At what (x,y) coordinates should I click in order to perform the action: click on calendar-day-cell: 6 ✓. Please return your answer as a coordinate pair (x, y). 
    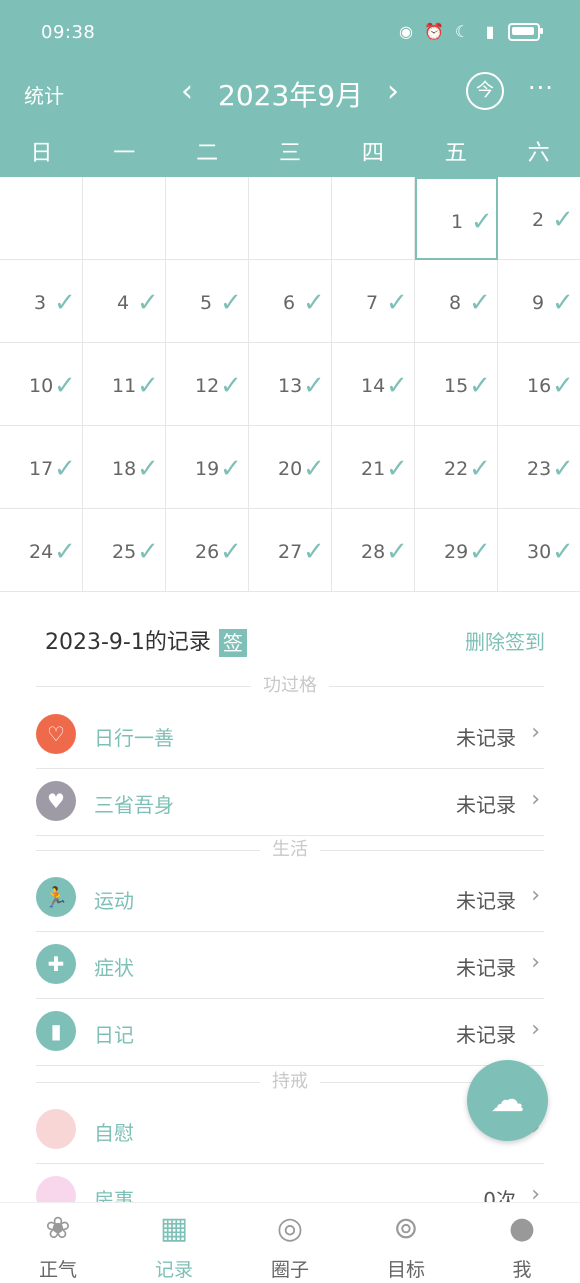
    Looking at the image, I should click on (290, 301).